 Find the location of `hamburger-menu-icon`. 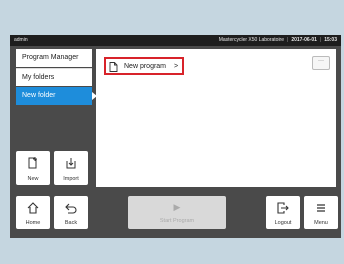

hamburger-menu-icon is located at coordinates (321, 207).